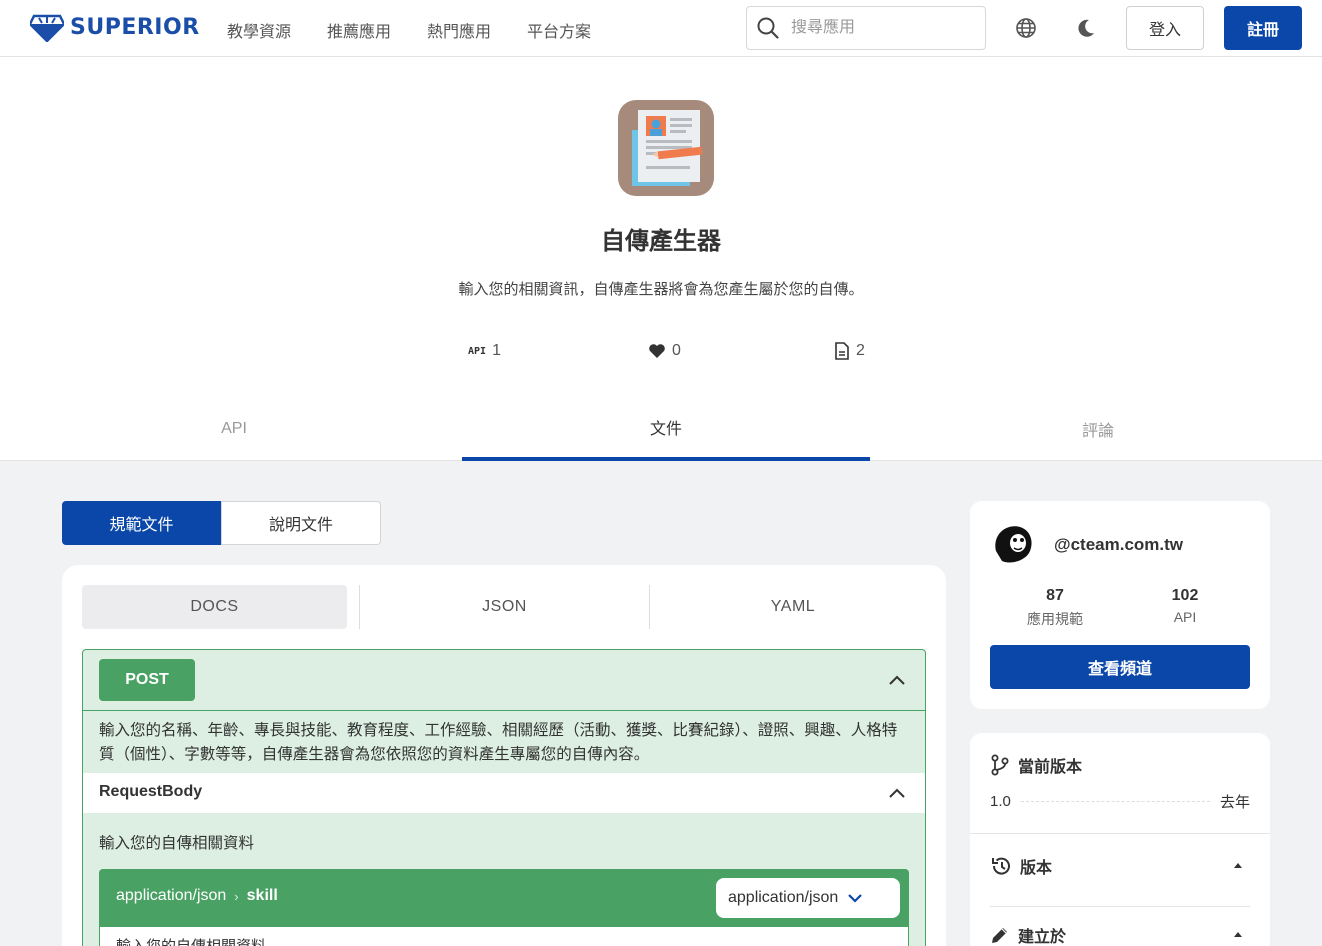 This screenshot has height=946, width=1322. I want to click on current-version-header: 當前版本, so click(1036, 765).